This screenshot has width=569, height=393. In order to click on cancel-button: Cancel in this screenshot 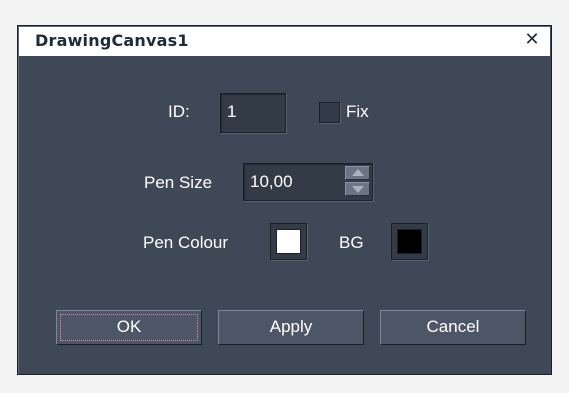, I will do `click(453, 327)`.